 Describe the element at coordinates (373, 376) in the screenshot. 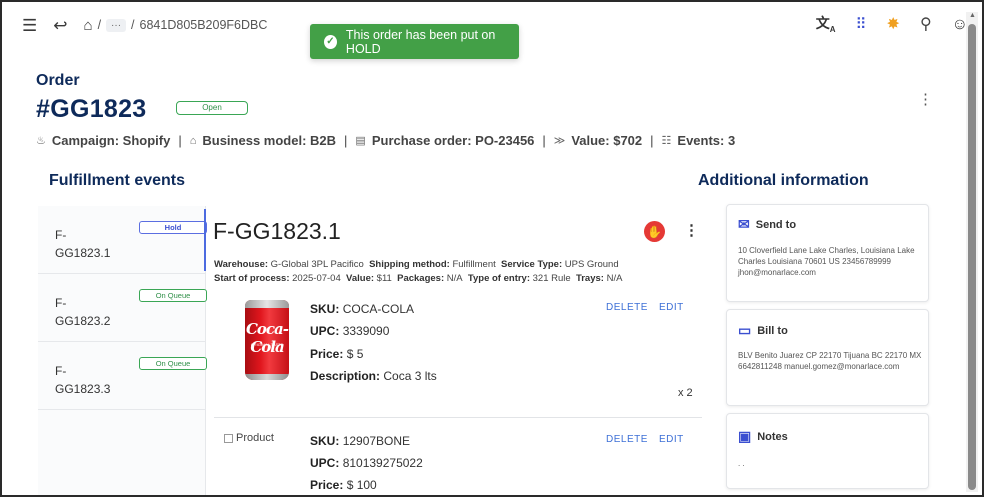

I see `product-description: Description: Coca 3 lts` at that location.